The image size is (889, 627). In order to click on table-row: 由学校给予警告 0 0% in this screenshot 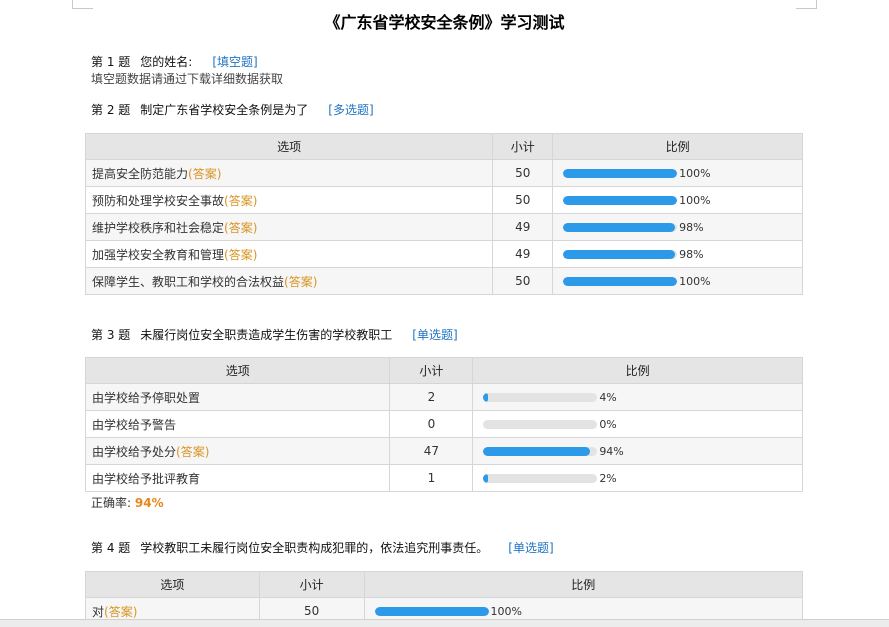, I will do `click(443, 424)`.